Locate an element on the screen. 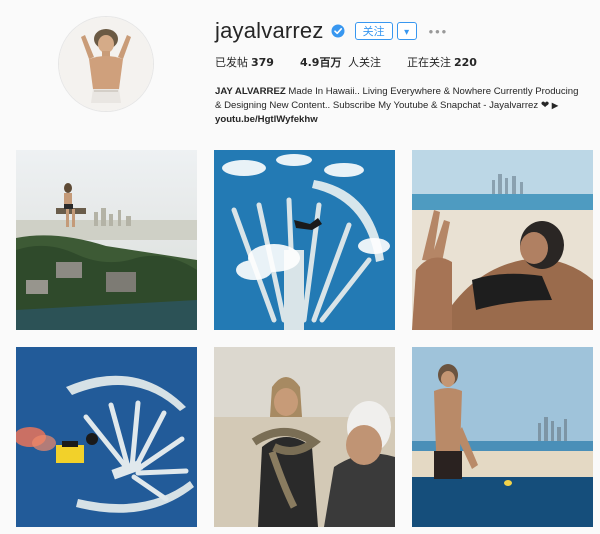 This screenshot has height=534, width=600. post-image-desert-snake is located at coordinates (304, 437).